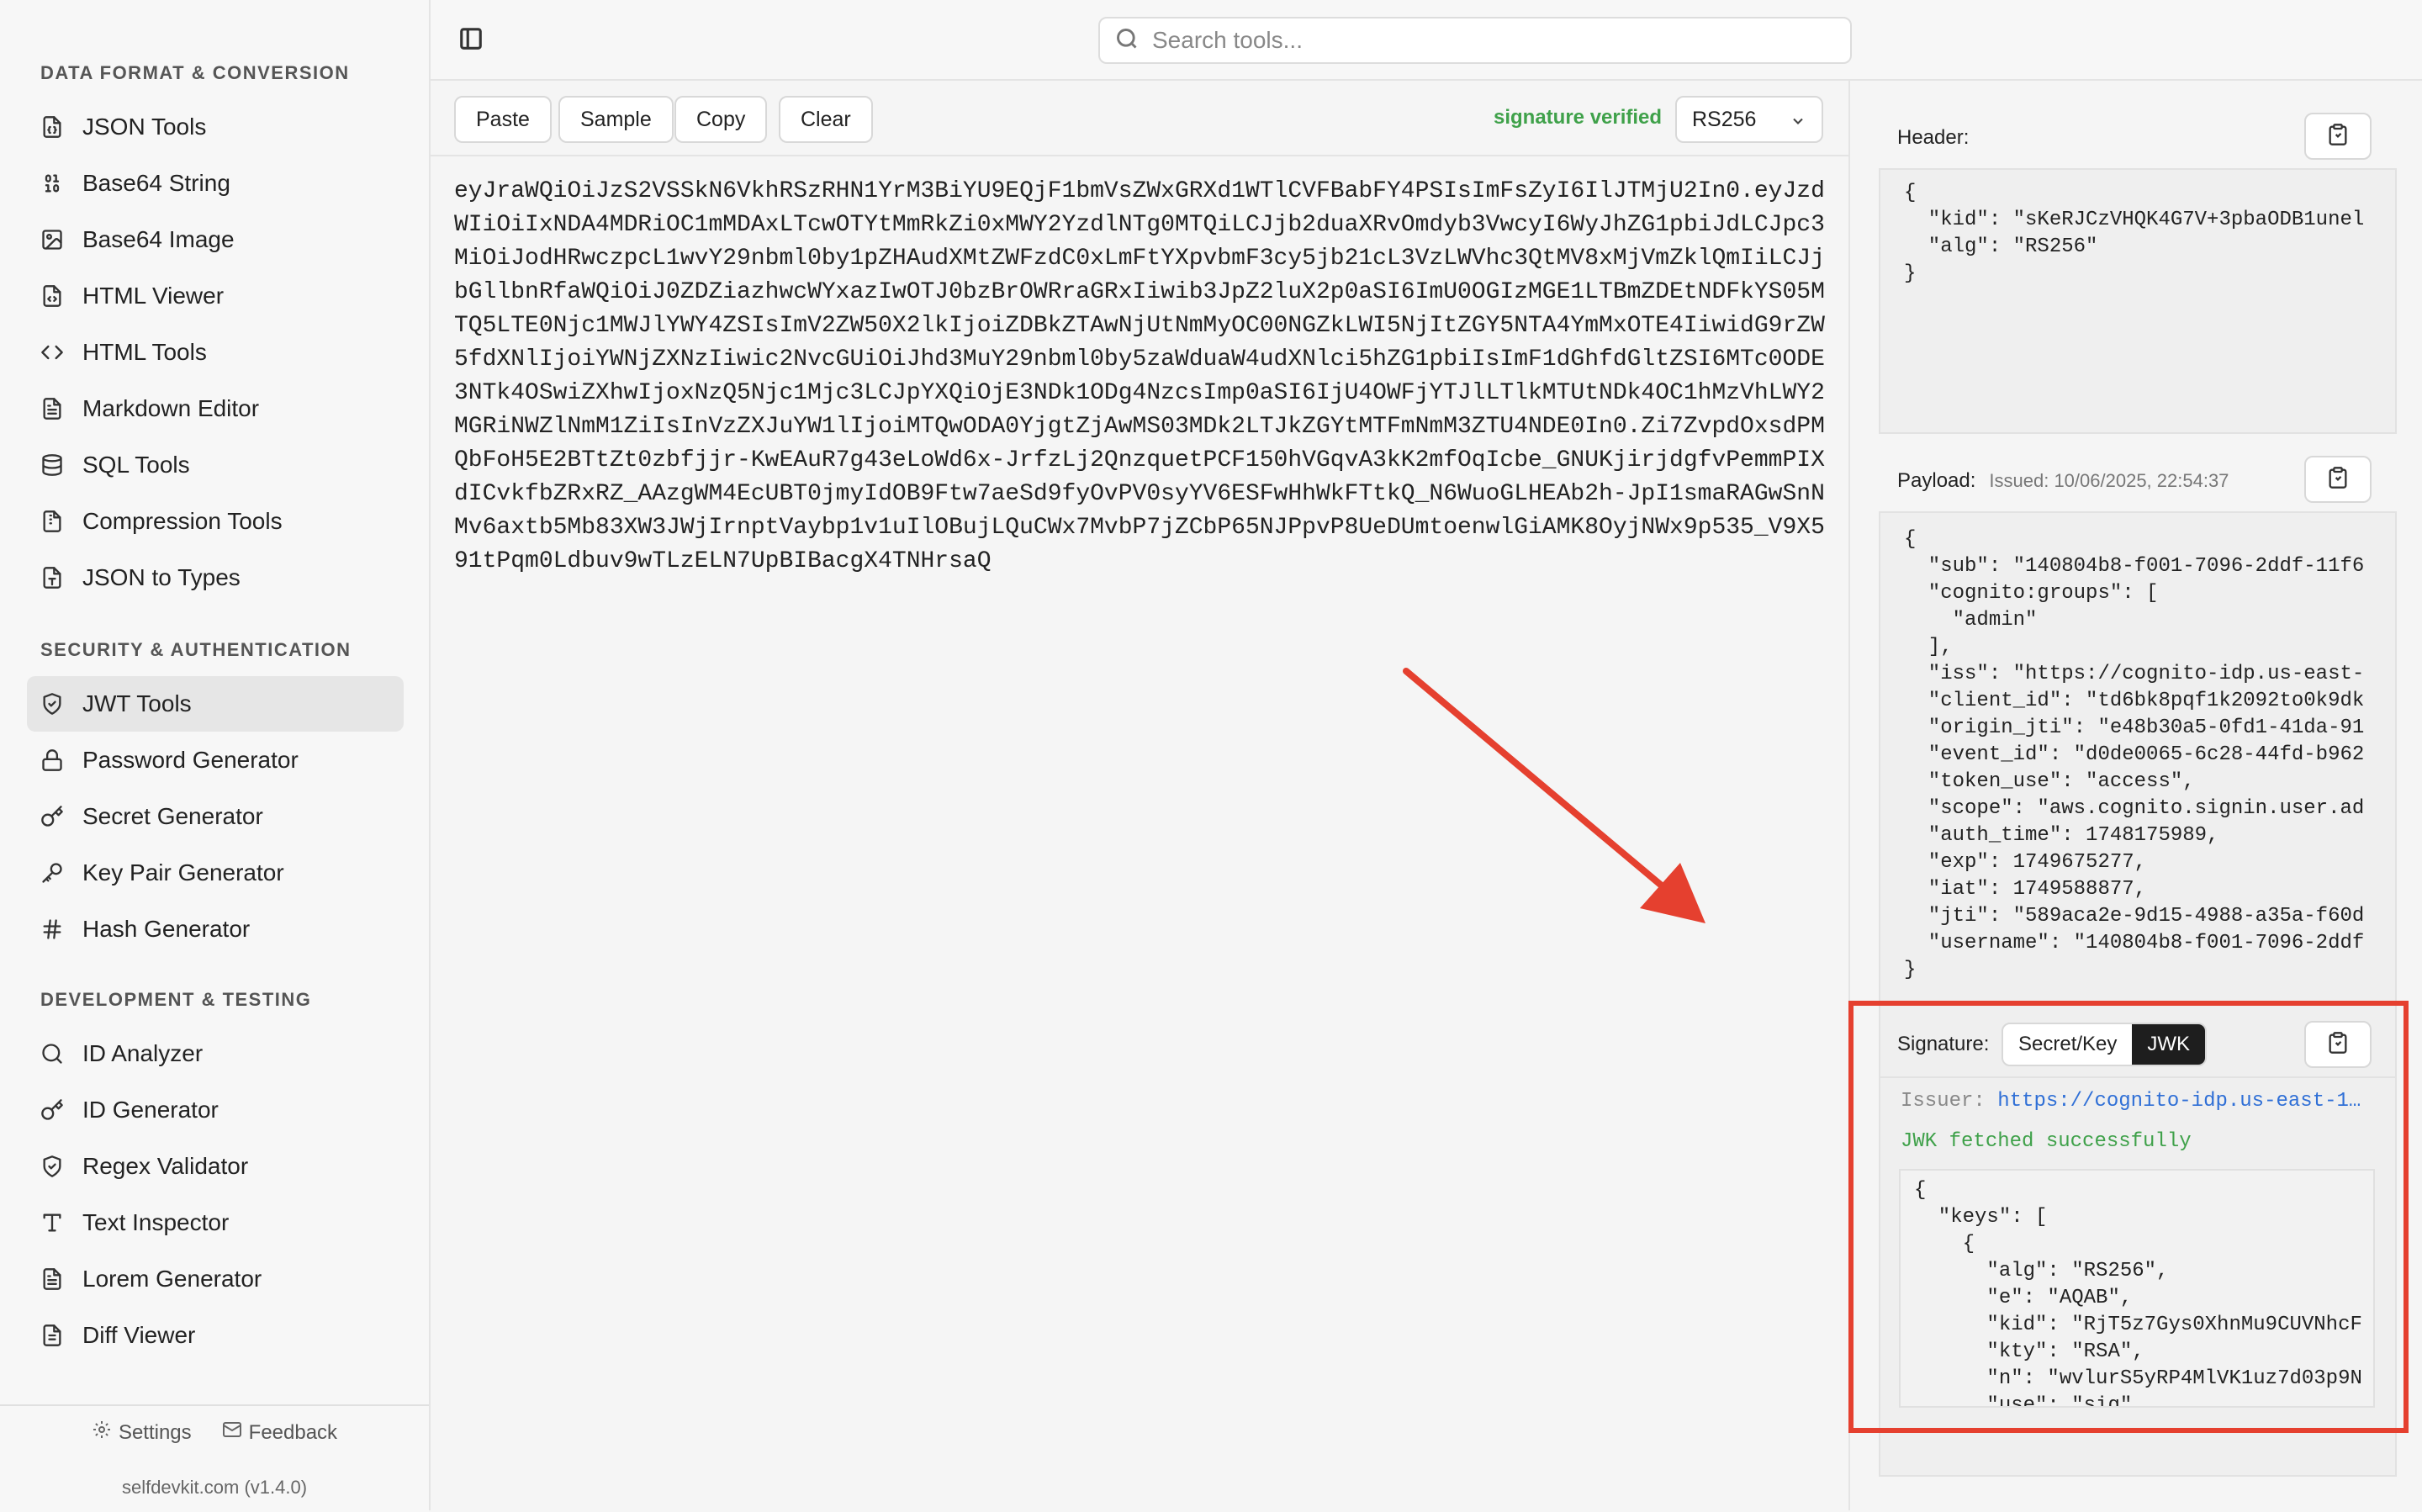 The image size is (2422, 1512). What do you see at coordinates (137, 703) in the screenshot?
I see `sidebar-item-label: JWT Tools` at bounding box center [137, 703].